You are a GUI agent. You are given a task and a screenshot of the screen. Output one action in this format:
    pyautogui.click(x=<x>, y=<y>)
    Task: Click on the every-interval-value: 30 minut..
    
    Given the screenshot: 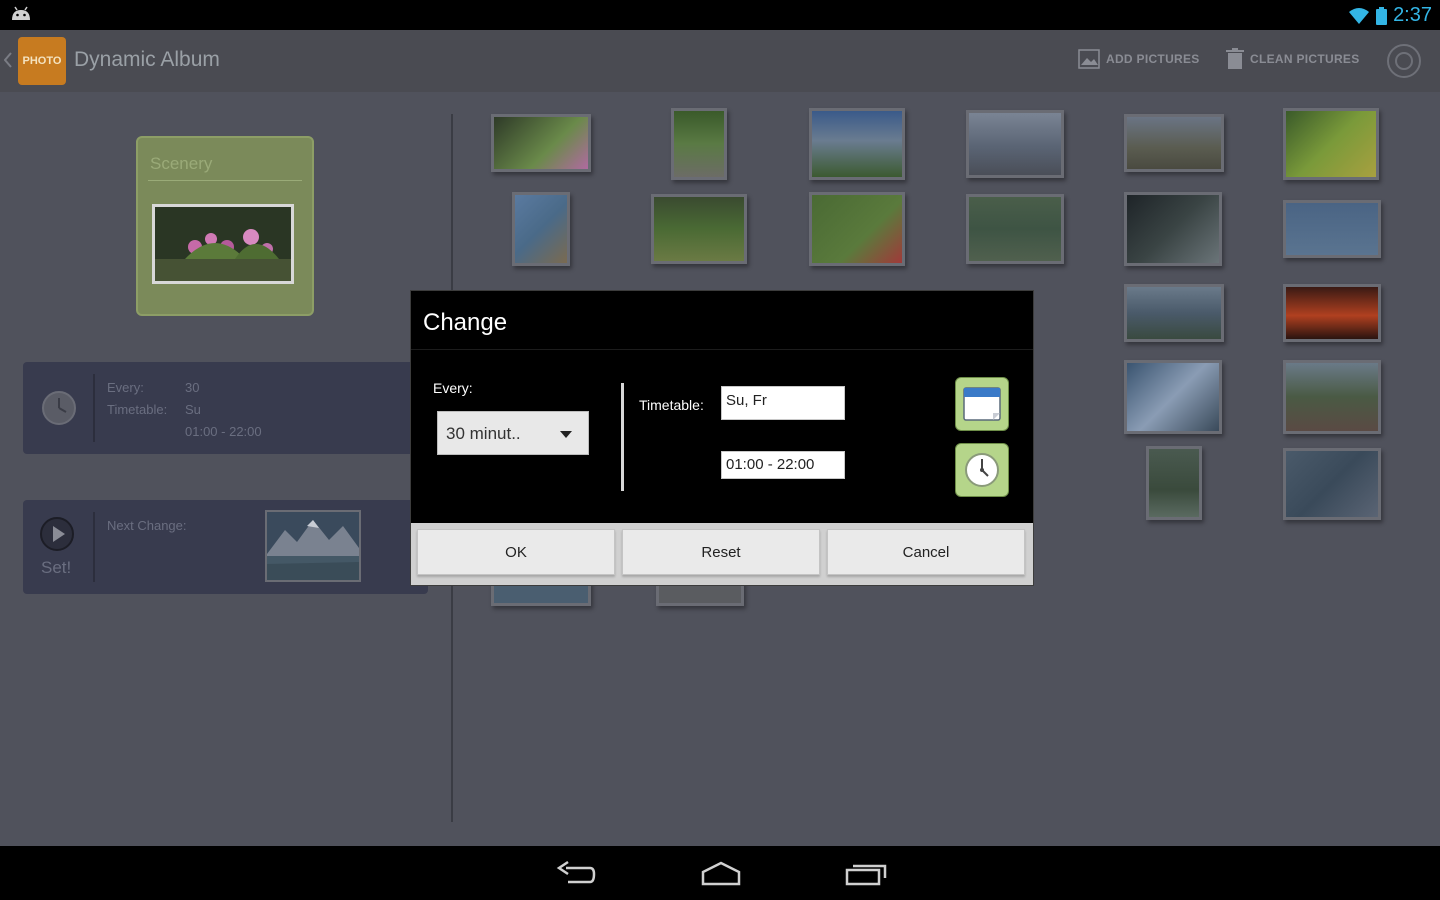 What is the action you would take?
    pyautogui.click(x=483, y=433)
    